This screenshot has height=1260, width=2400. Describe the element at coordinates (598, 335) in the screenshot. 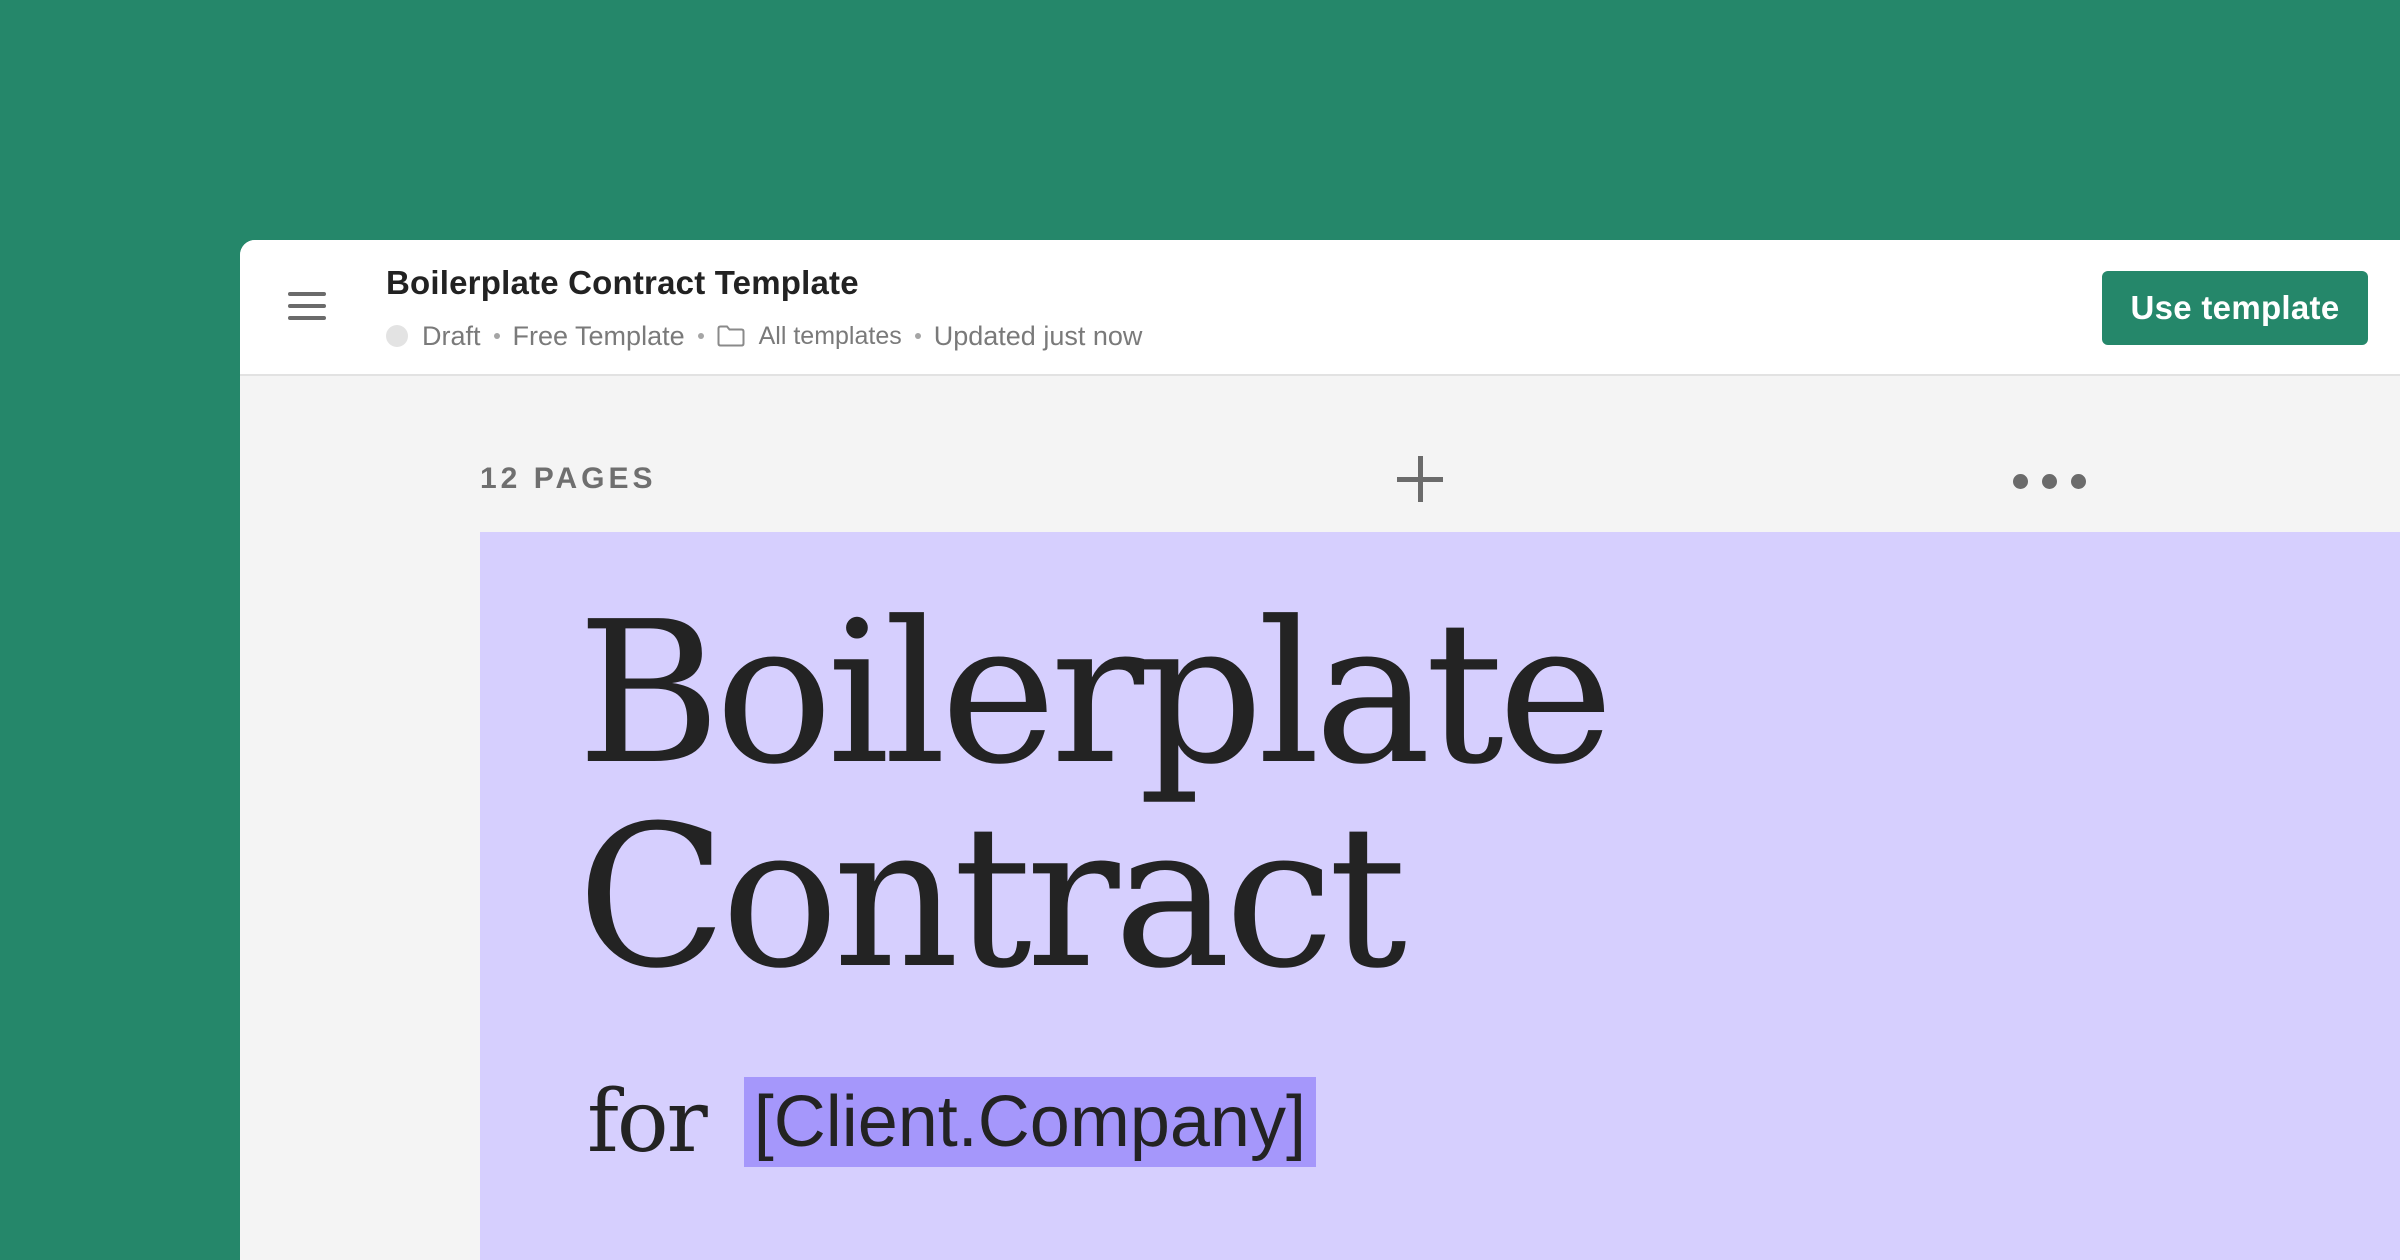

I see `template-type-label: Free Template` at that location.